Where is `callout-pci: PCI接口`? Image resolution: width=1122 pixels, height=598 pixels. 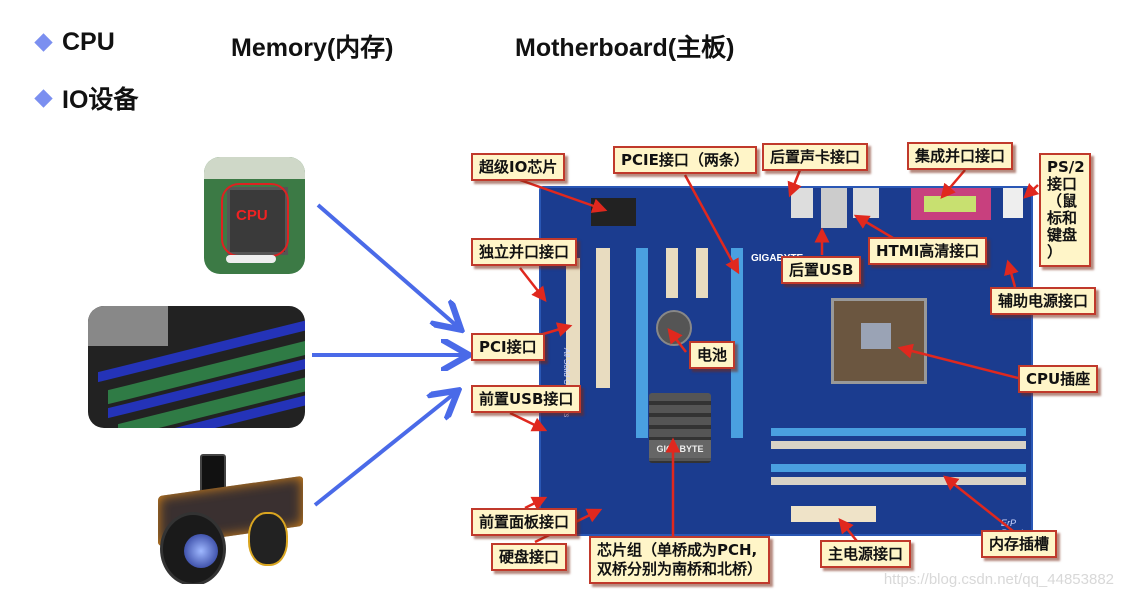 callout-pci: PCI接口 is located at coordinates (508, 347).